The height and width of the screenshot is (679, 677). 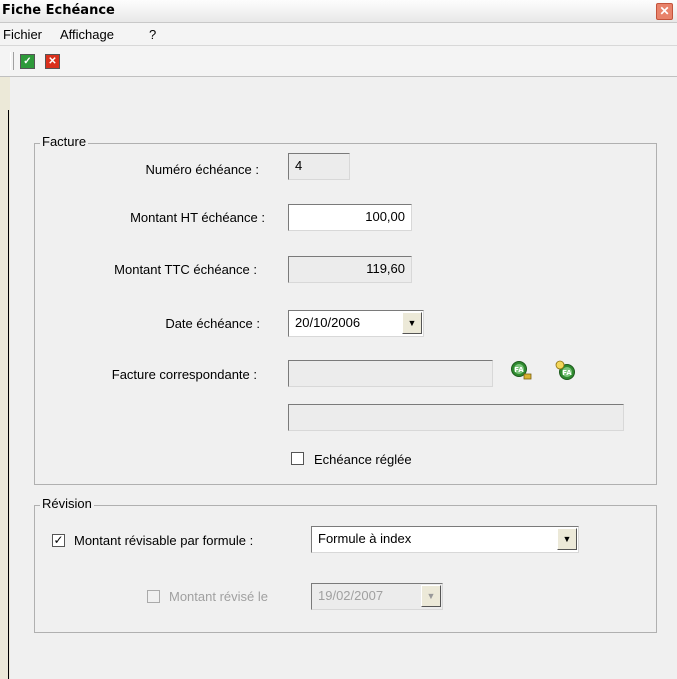 I want to click on facture-detail-field, so click(x=456, y=417).